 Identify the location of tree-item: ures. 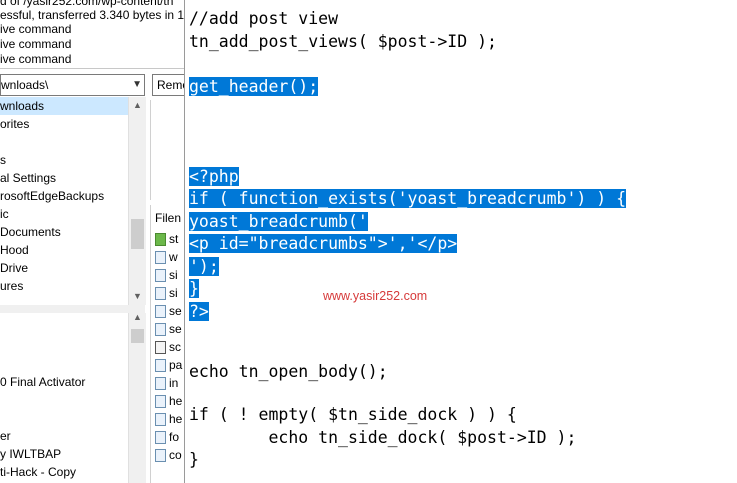
(11, 286).